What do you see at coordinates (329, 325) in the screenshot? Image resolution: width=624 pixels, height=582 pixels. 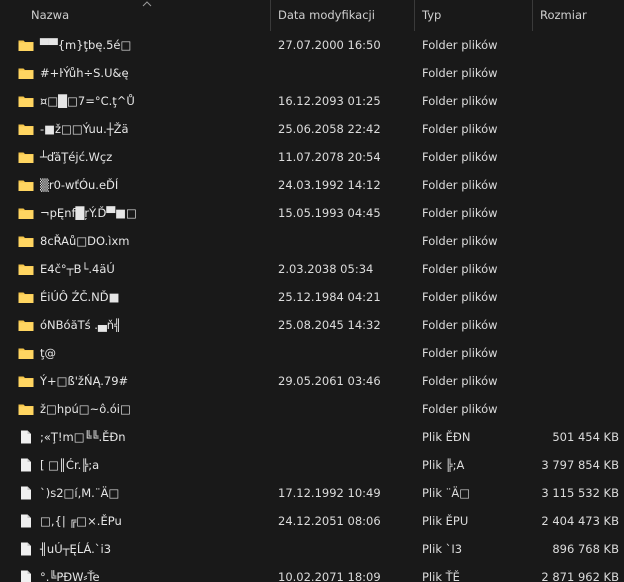 I see `item-date: 25.08.2045 14:32` at bounding box center [329, 325].